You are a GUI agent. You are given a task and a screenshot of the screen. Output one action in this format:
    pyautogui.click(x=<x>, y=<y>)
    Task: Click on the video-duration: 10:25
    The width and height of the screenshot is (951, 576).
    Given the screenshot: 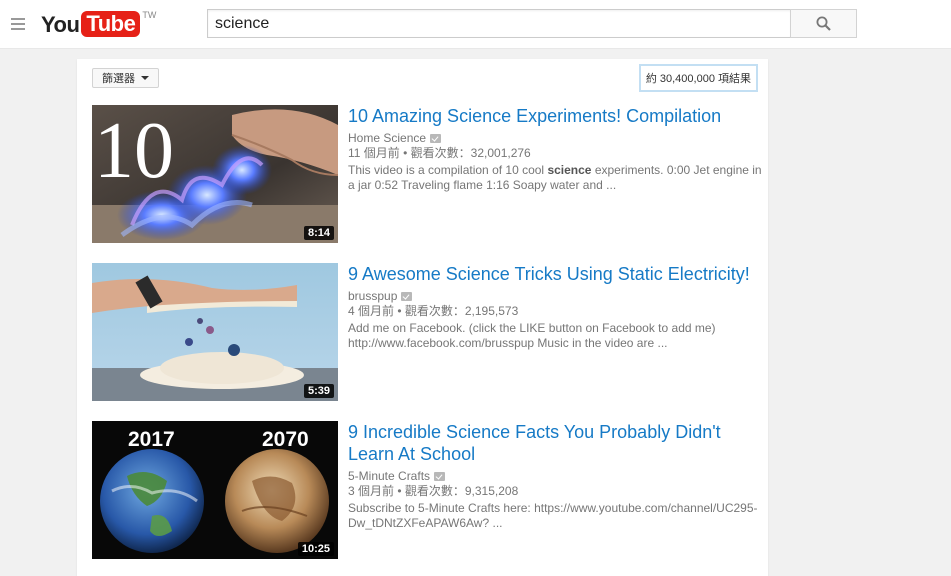 What is the action you would take?
    pyautogui.click(x=315, y=549)
    